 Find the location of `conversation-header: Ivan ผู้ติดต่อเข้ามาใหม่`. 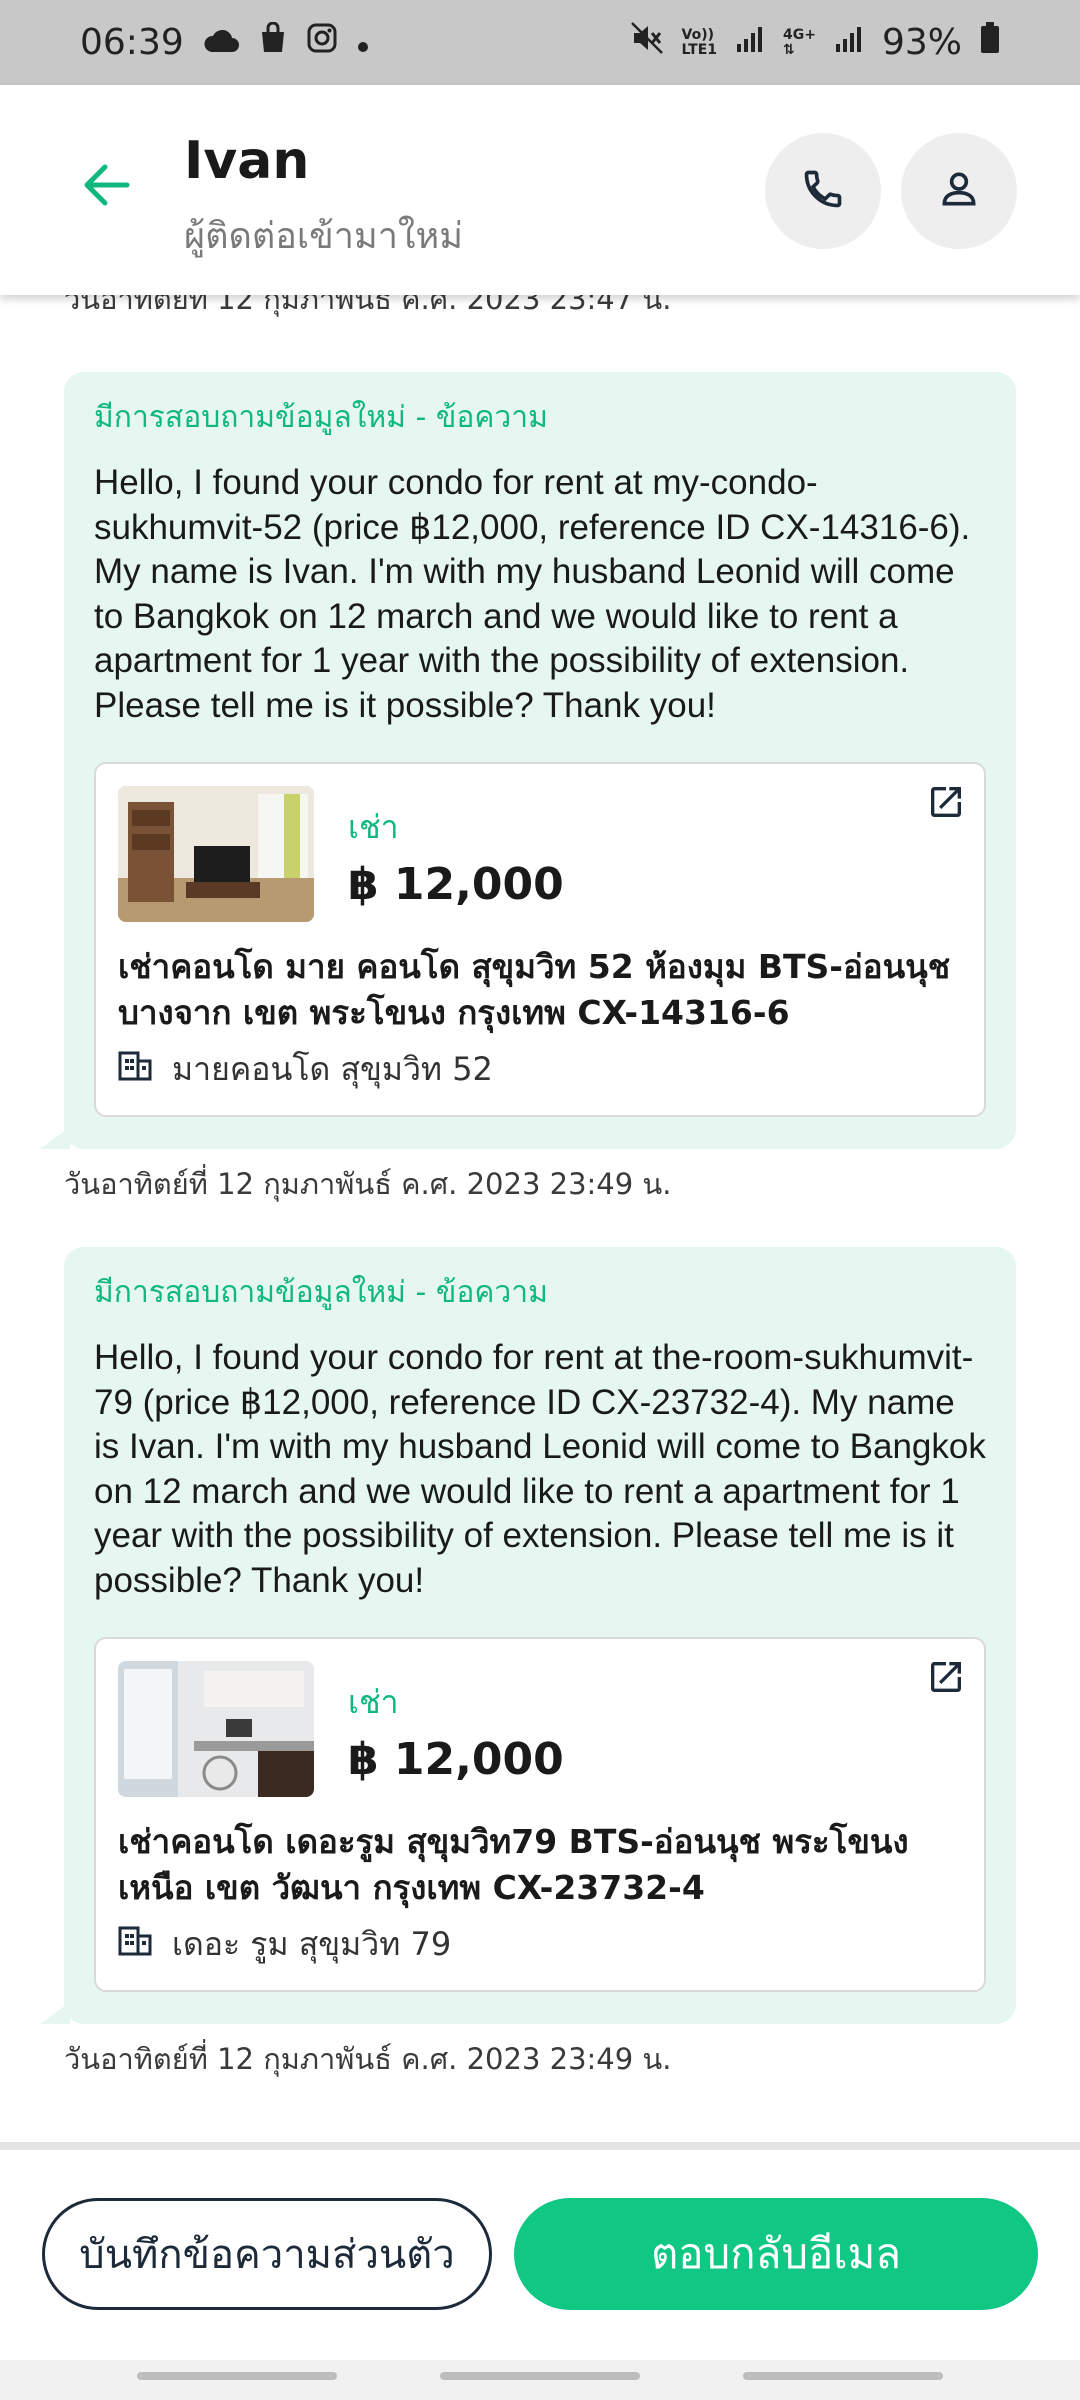

conversation-header: Ivan ผู้ติดต่อเข้ามาใหม่ is located at coordinates (540, 190).